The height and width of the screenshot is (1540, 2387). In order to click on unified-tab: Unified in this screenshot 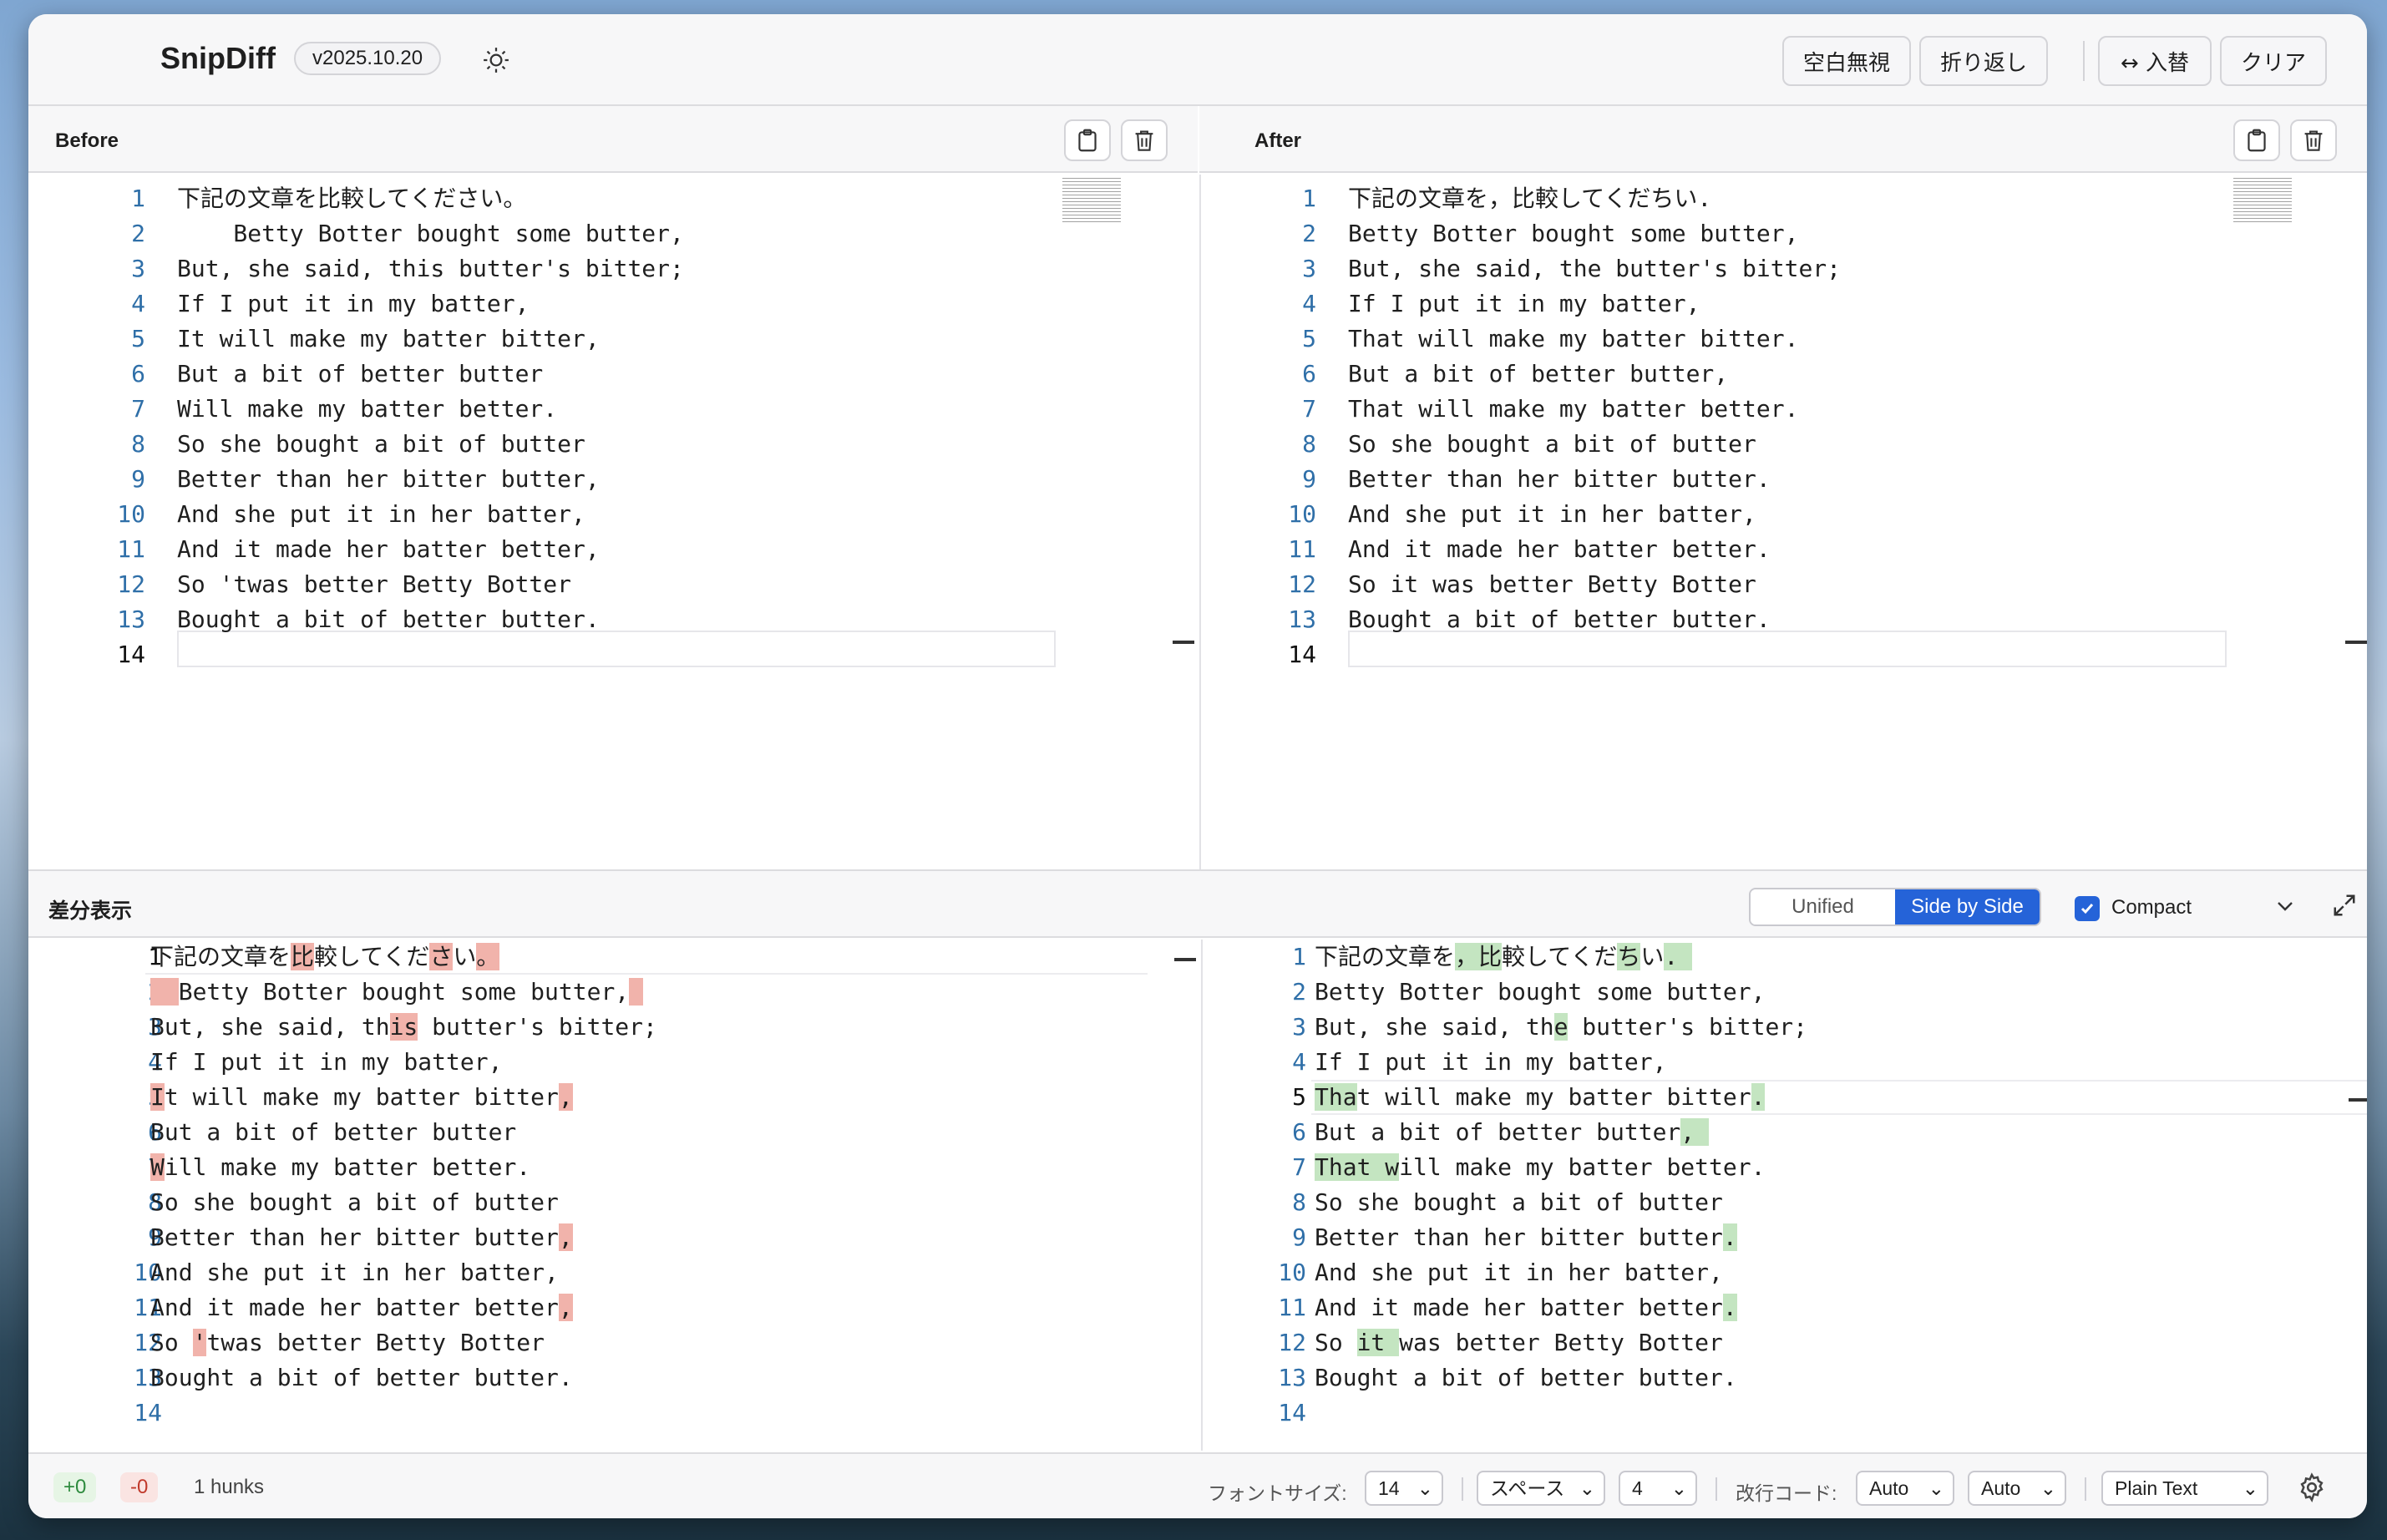, I will do `click(1823, 907)`.